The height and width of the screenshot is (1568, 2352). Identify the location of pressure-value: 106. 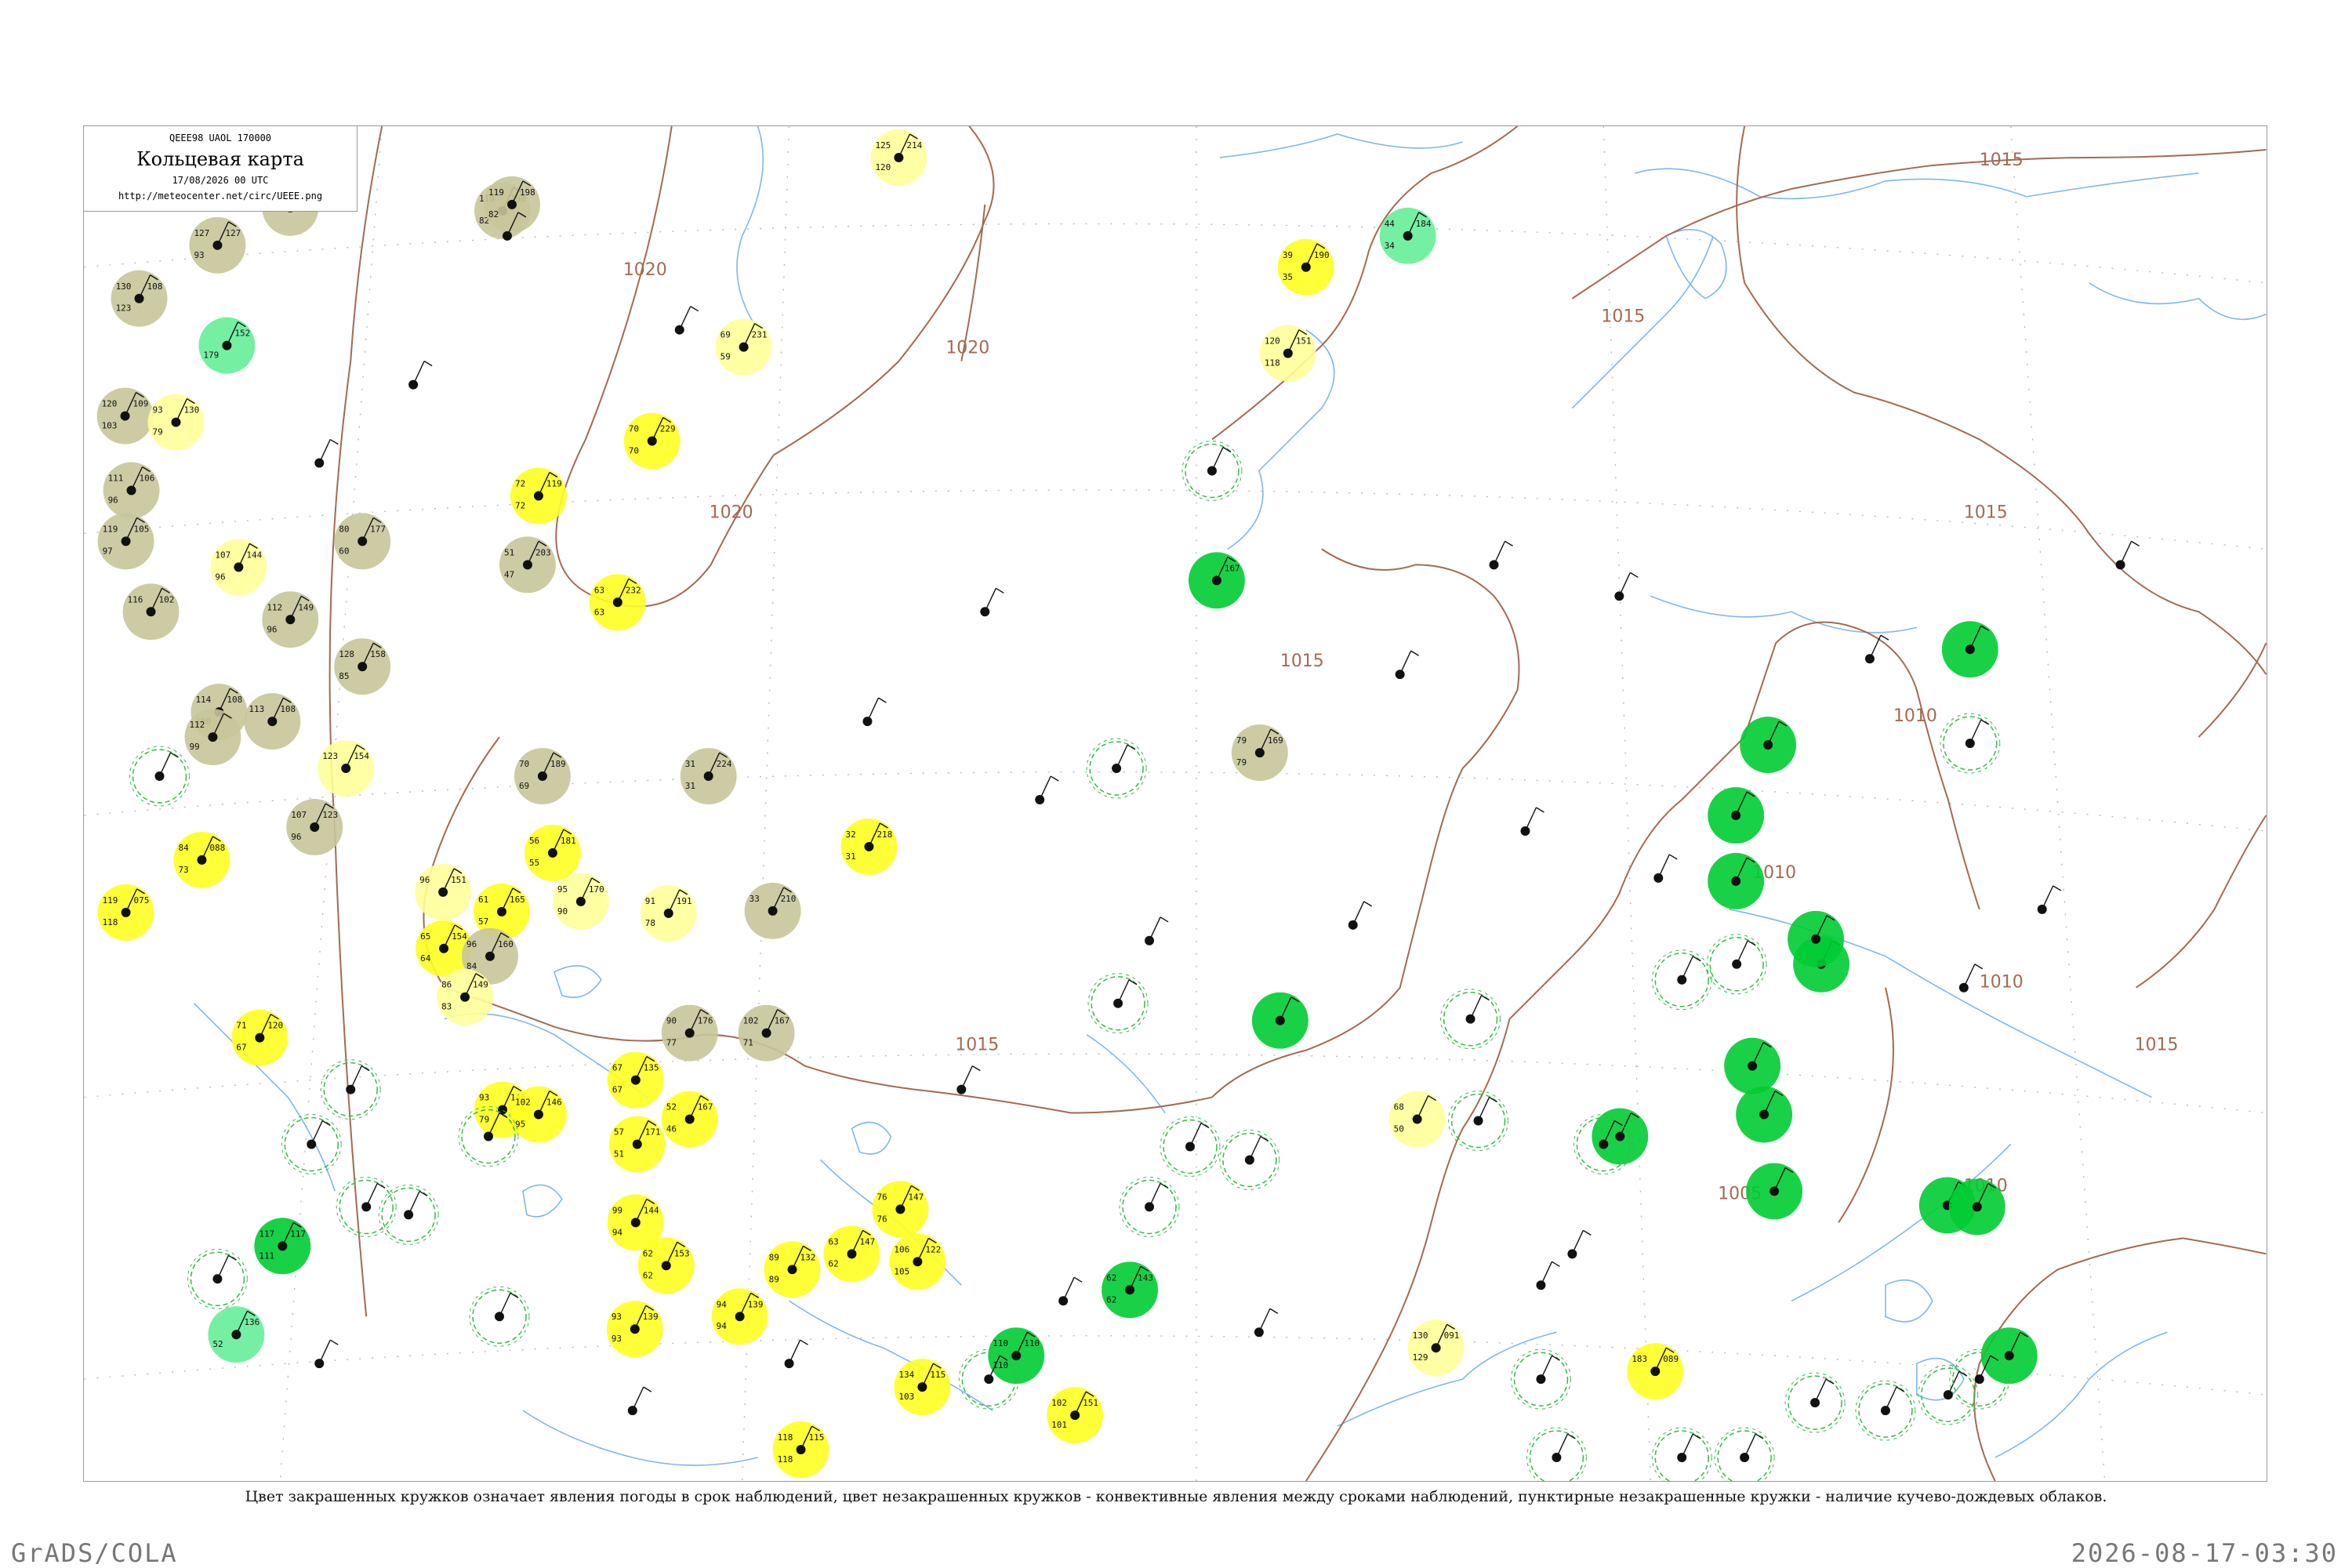
(147, 478).